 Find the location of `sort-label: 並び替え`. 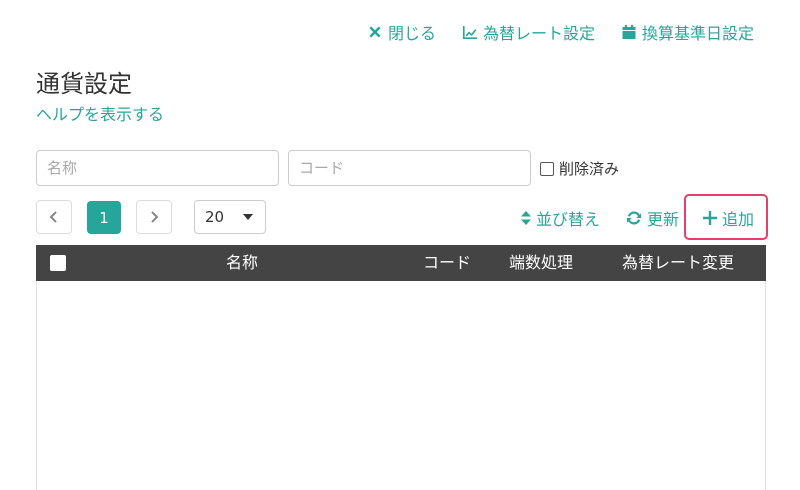

sort-label: 並び替え is located at coordinates (567, 219).